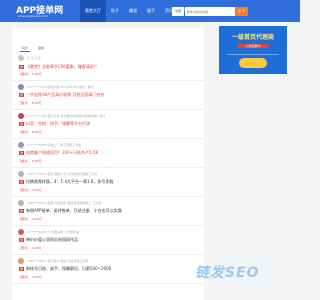 This screenshot has height=300, width=320. I want to click on list-item: 大 正 打字米【悬赏】全能高手CPA富聚，赚客请进!! 米 0 5.00元, so click(108, 66).